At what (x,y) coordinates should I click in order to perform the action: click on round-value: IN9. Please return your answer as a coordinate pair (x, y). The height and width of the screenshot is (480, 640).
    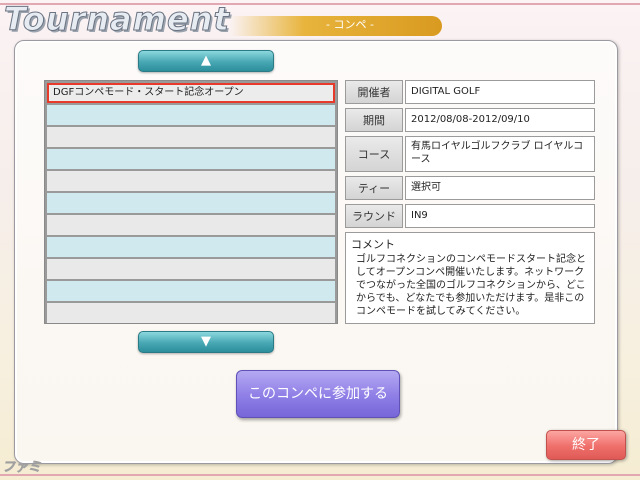
    Looking at the image, I should click on (500, 216).